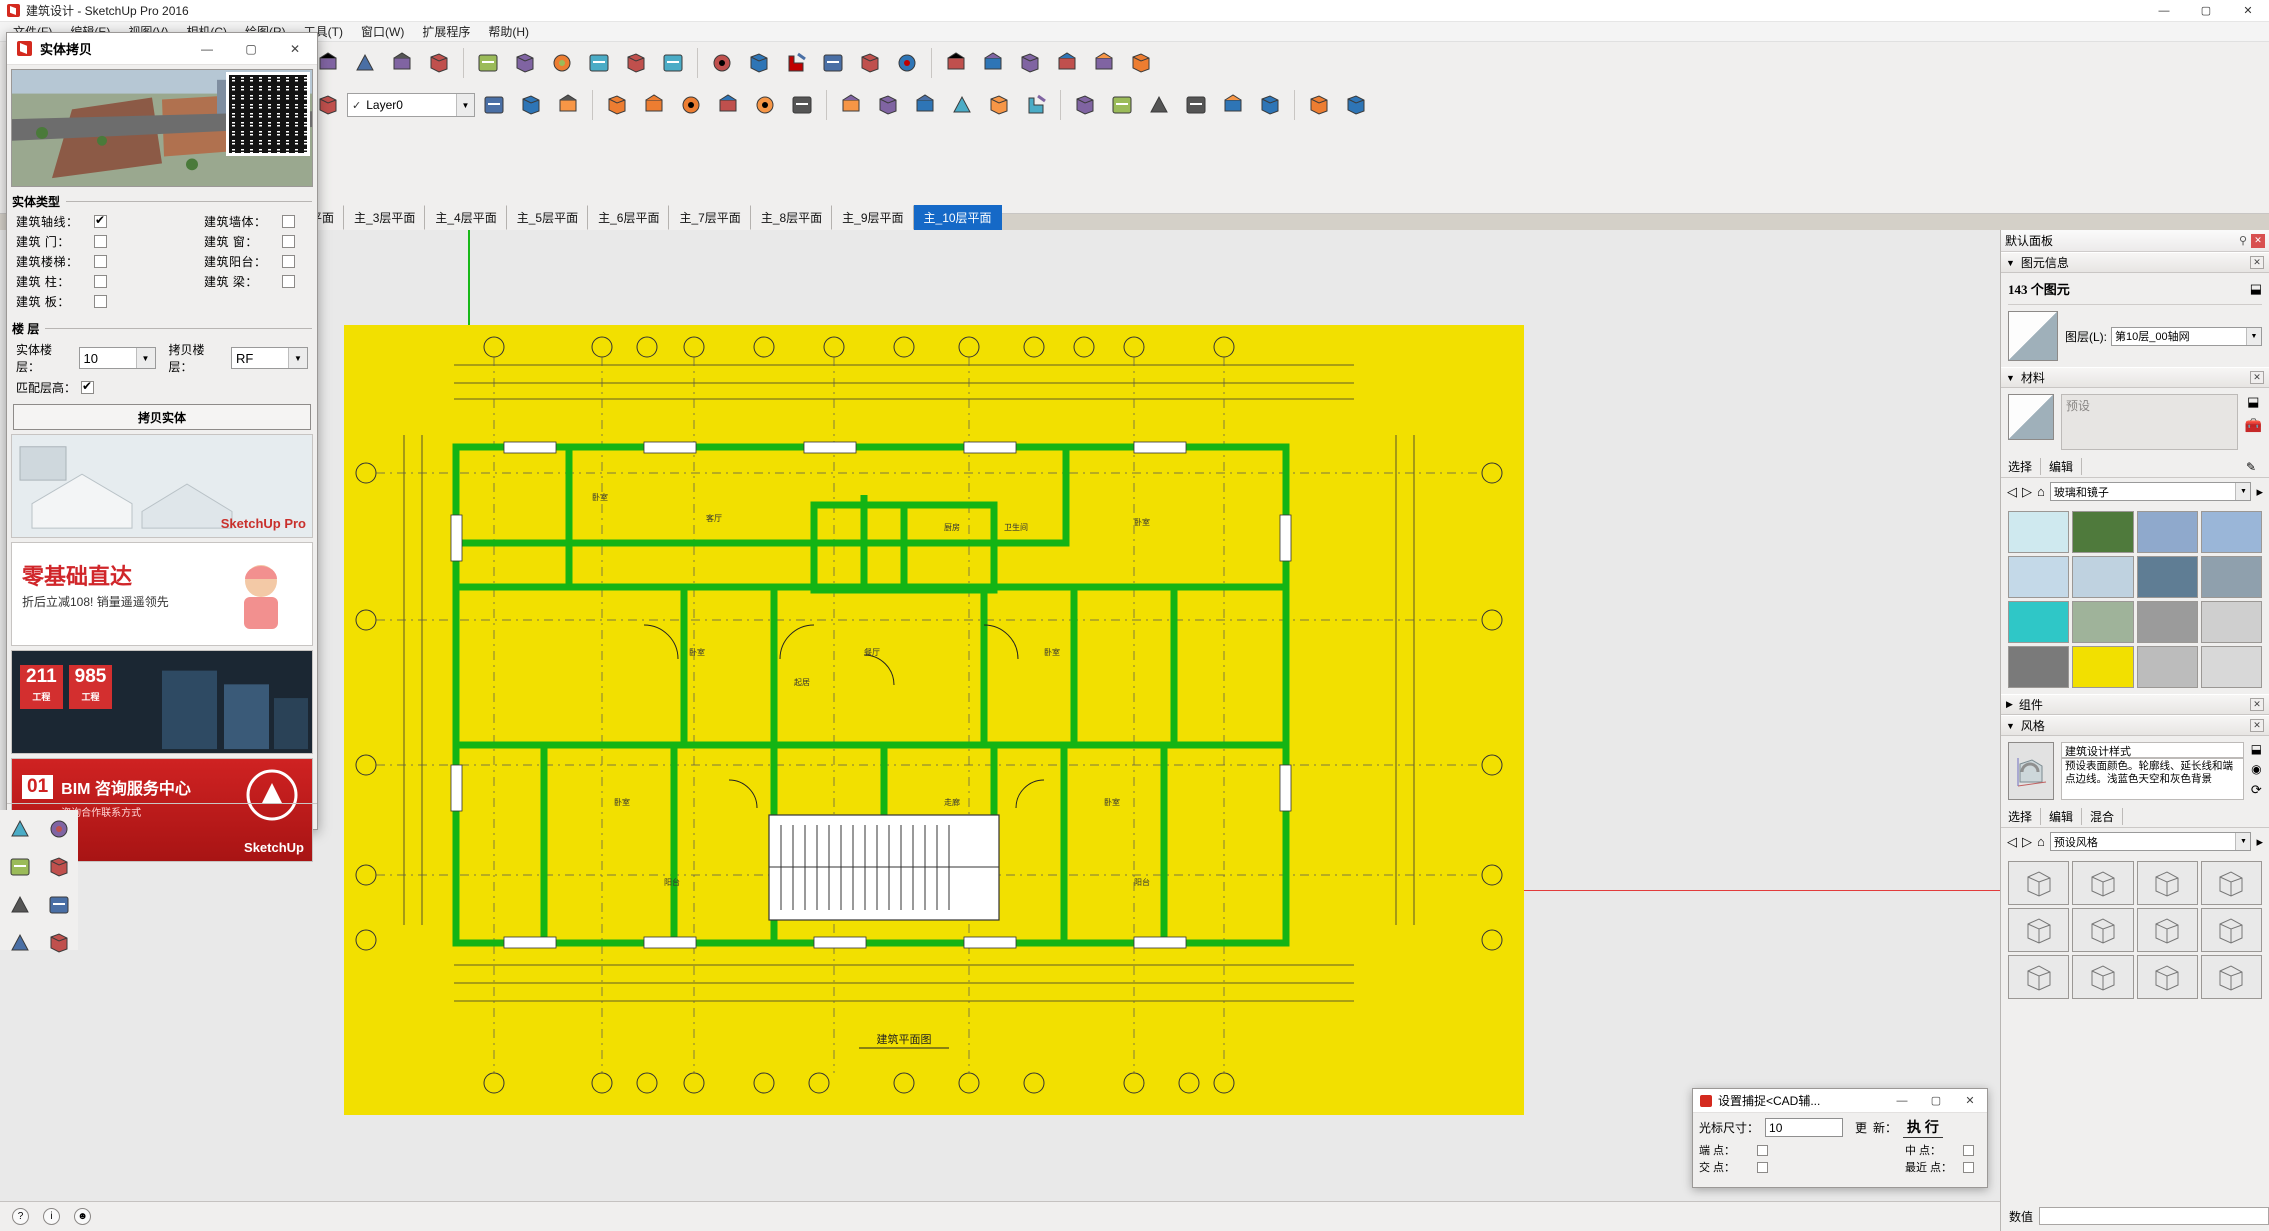 Image resolution: width=2269 pixels, height=1231 pixels. I want to click on scene-tab-8: 主_10层平面, so click(957, 217).